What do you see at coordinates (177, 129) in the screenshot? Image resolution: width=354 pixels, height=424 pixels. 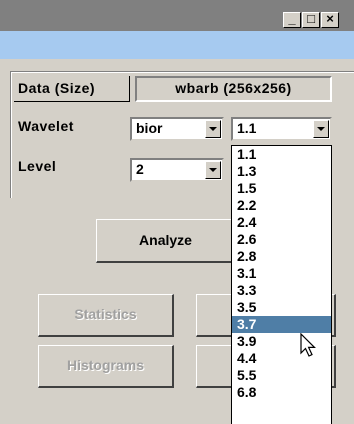 I see `wavelet-family-select: bior` at bounding box center [177, 129].